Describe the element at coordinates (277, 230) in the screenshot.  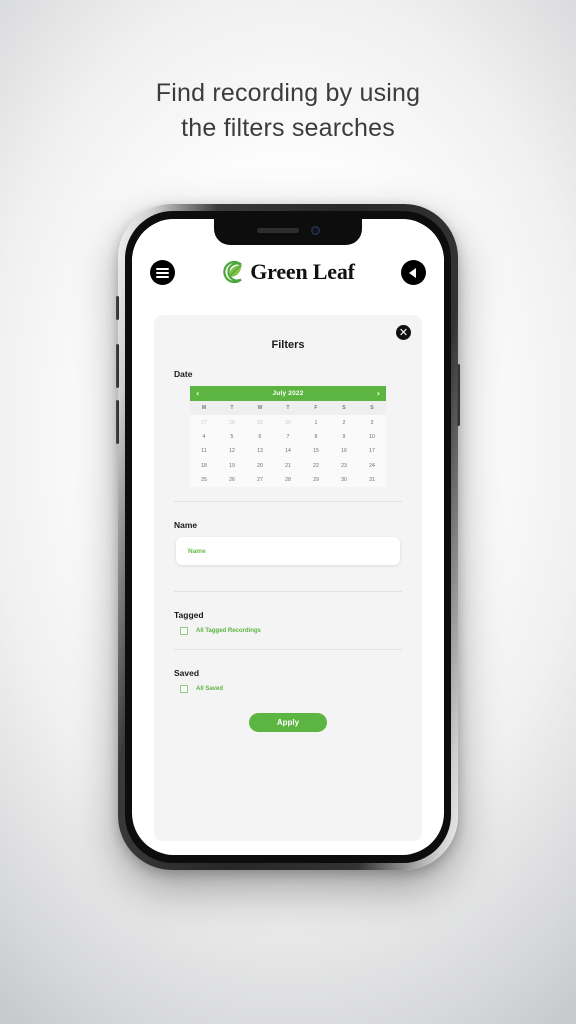
I see `earpiece-speaker-icon` at that location.